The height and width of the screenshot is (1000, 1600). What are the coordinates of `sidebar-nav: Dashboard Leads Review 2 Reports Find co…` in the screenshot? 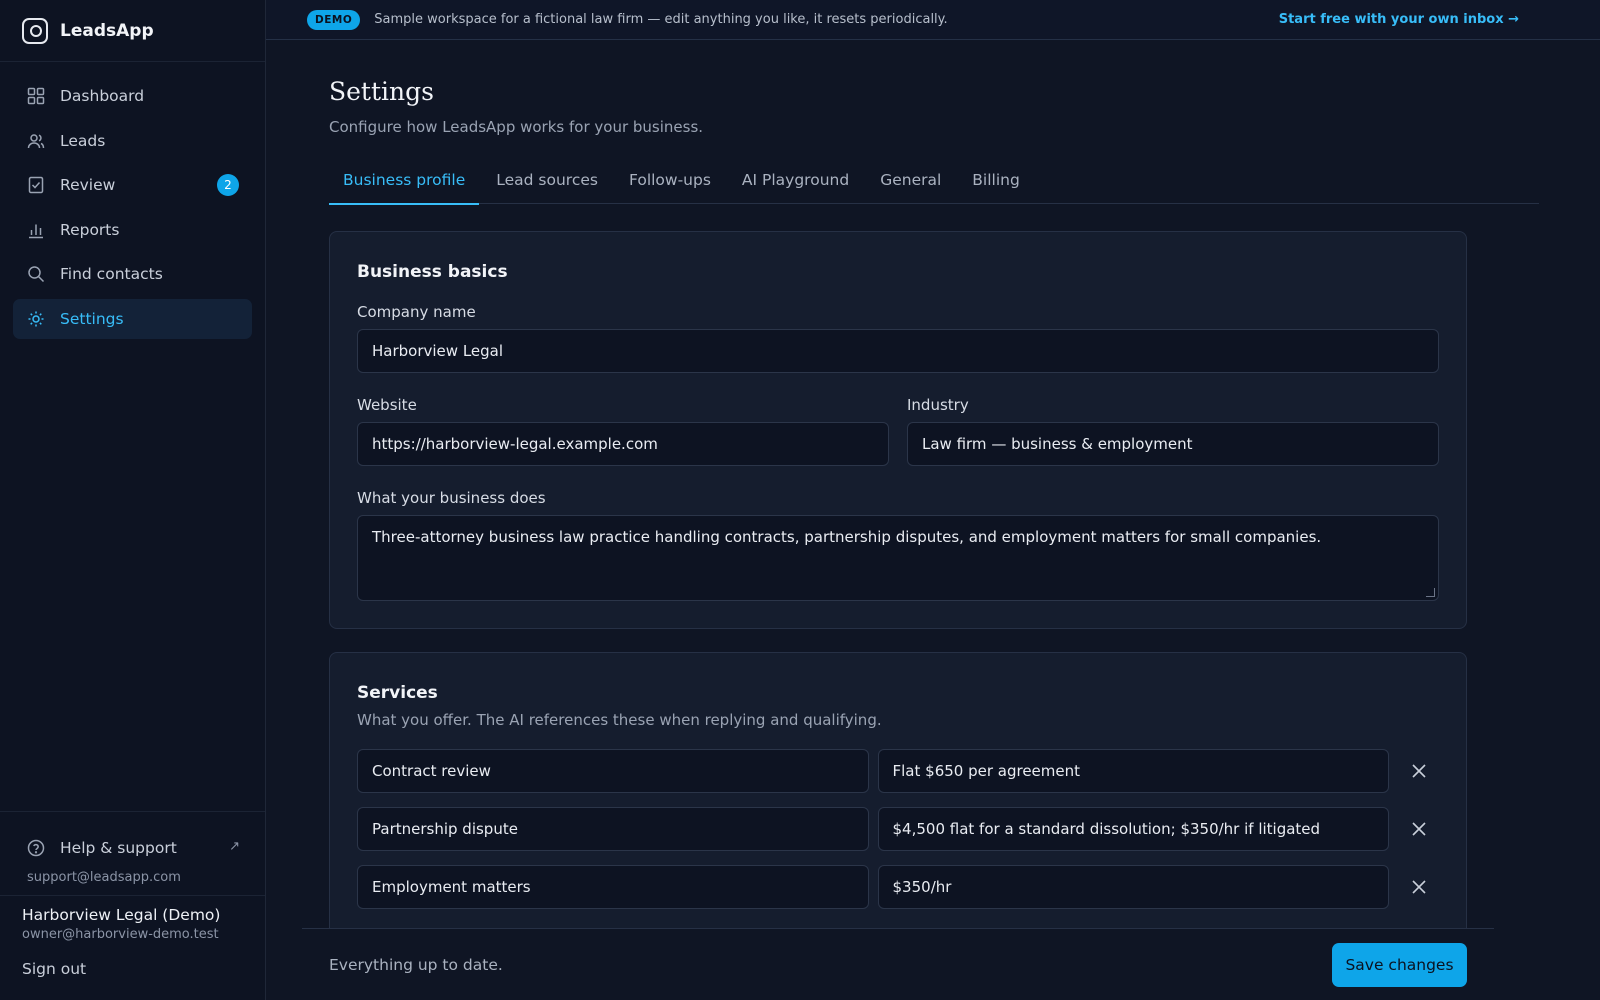 It's located at (132, 200).